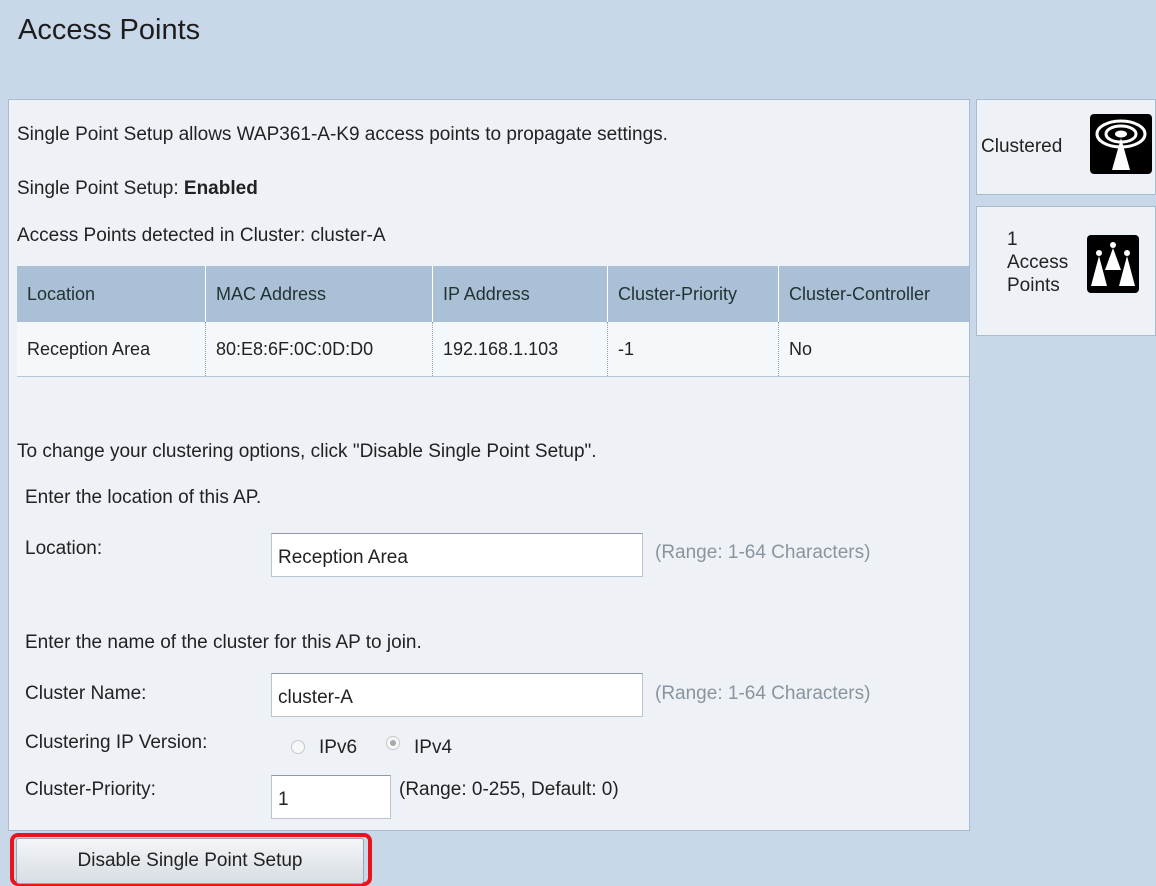  What do you see at coordinates (109, 30) in the screenshot?
I see `page-title: Access Points` at bounding box center [109, 30].